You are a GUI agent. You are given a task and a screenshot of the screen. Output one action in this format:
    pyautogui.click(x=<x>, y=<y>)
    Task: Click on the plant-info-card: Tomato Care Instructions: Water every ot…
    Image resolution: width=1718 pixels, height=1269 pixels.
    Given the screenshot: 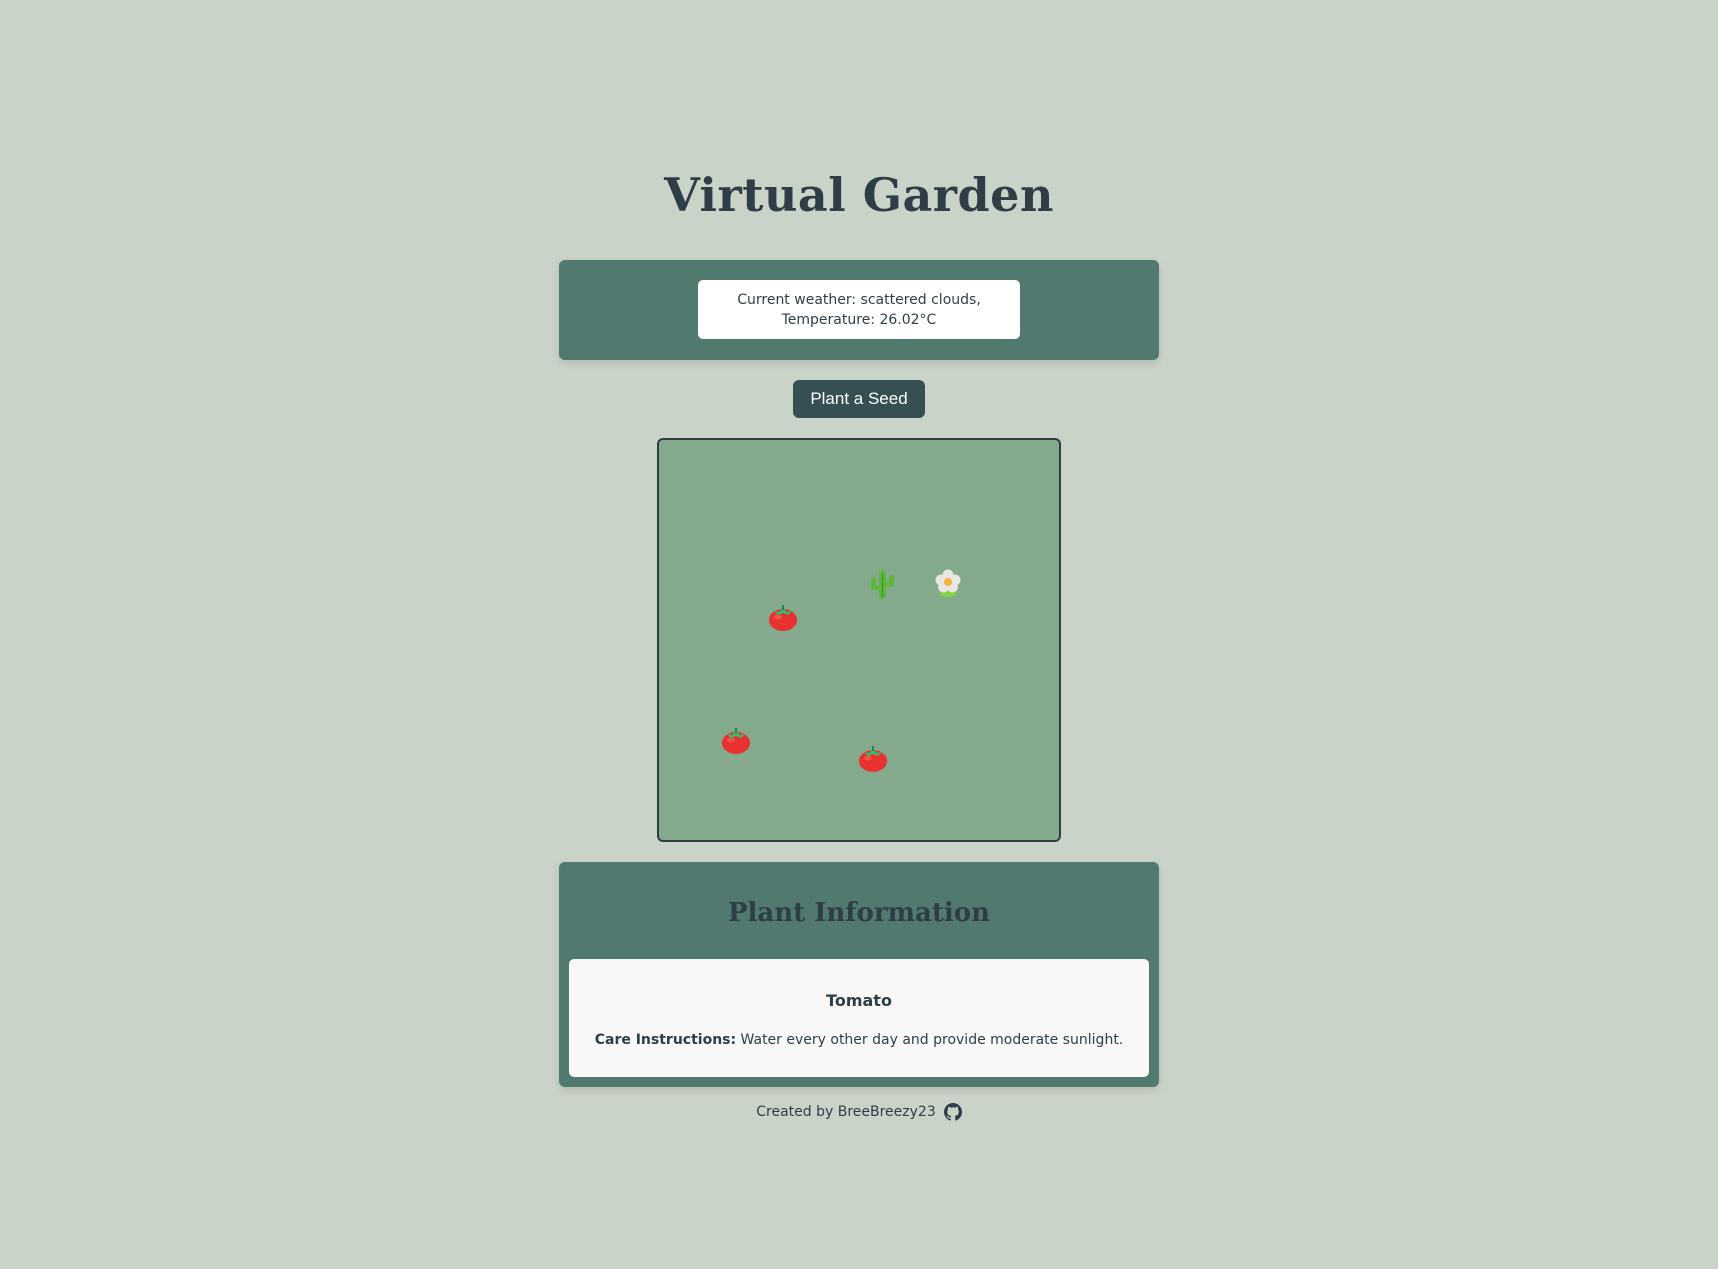 What is the action you would take?
    pyautogui.click(x=859, y=1018)
    